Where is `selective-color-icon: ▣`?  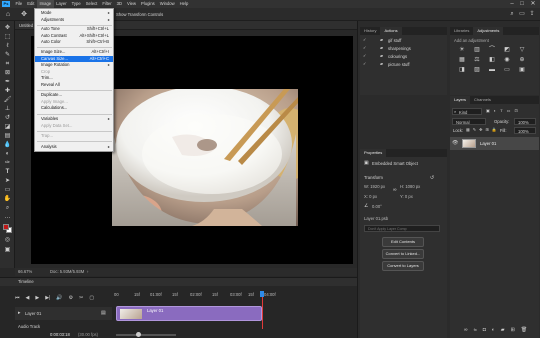
selective-color-icon: ▣ is located at coordinates (522, 70).